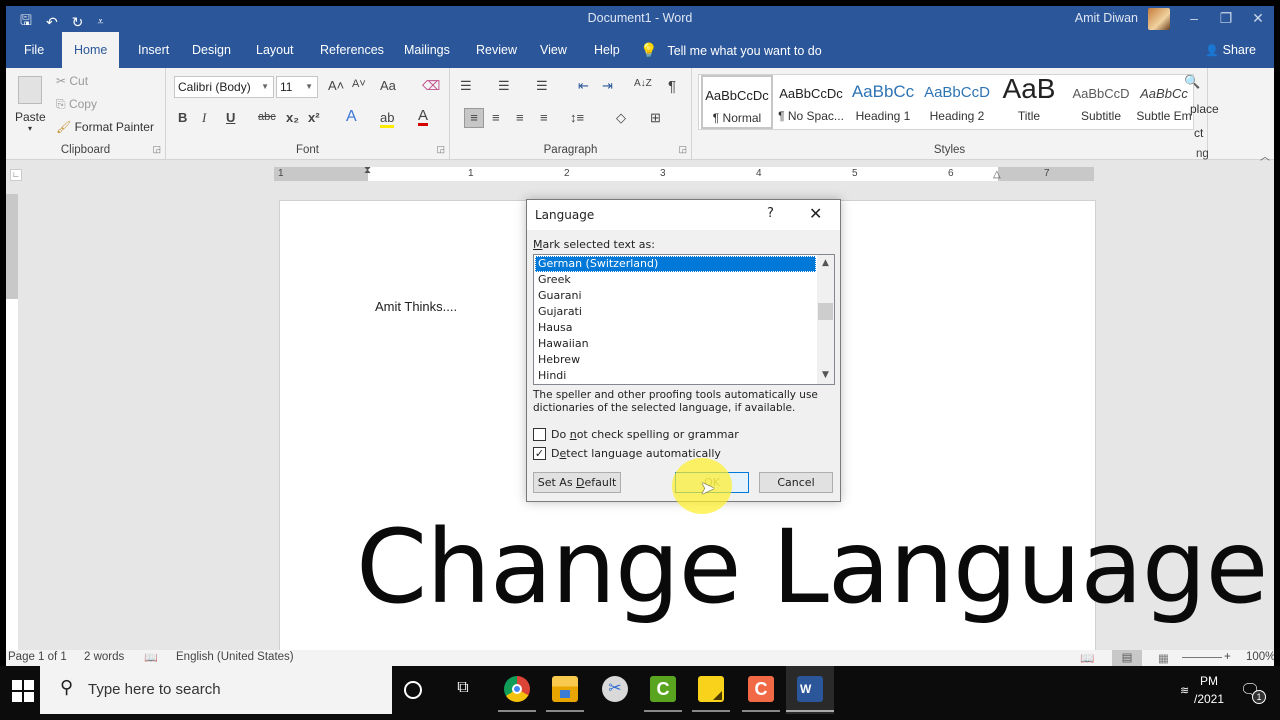  What do you see at coordinates (539, 453) in the screenshot?
I see `checkmark-icon: ✓` at bounding box center [539, 453].